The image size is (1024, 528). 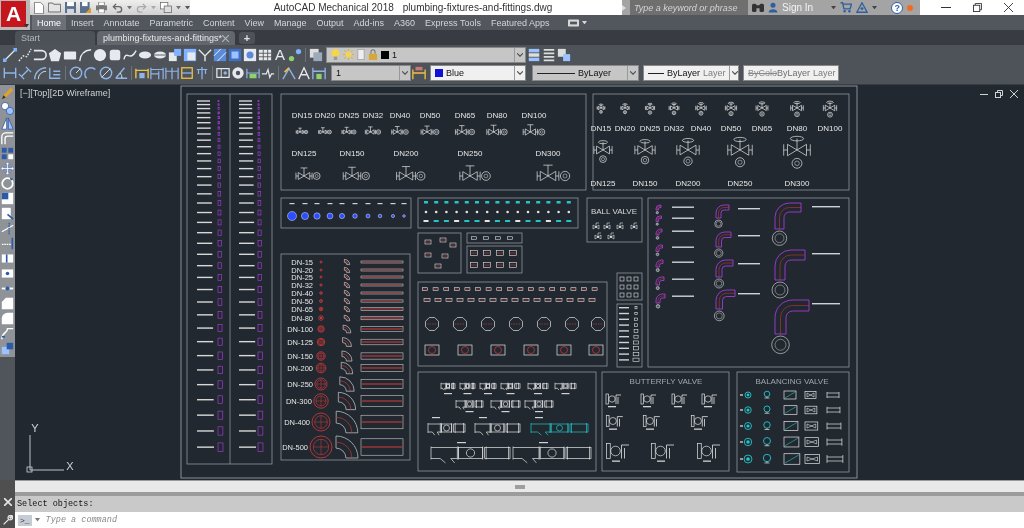 I want to click on prompt-button: >_, so click(x=25, y=520).